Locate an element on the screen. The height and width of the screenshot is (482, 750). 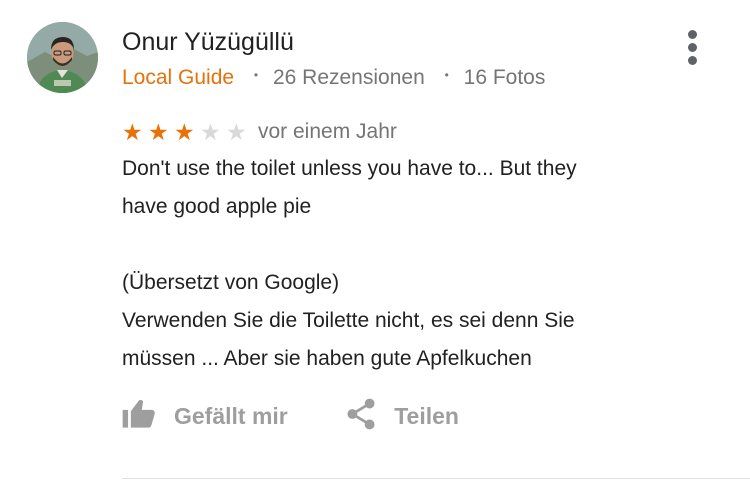
like-button: Gefällt mir is located at coordinates (205, 416).